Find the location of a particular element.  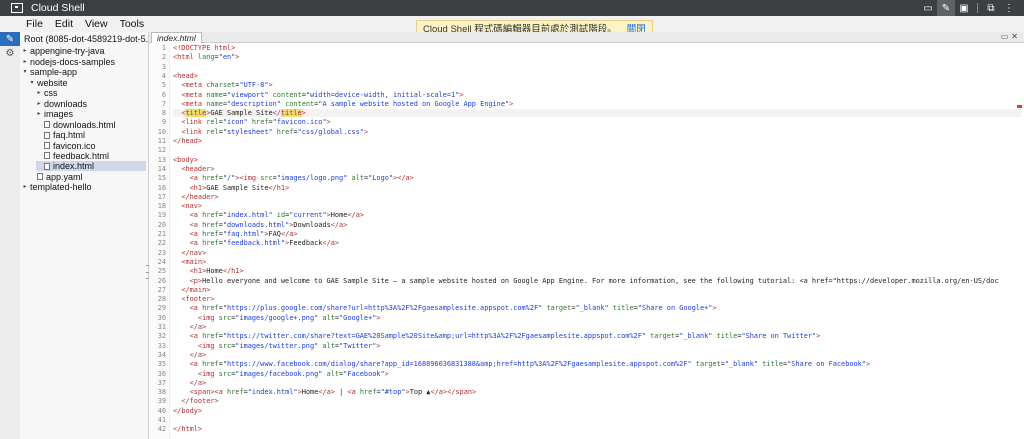

code-line: </body> is located at coordinates (597, 411).